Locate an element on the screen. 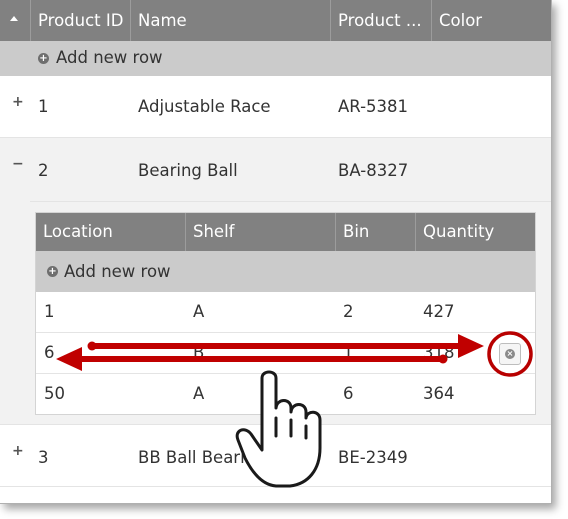 This screenshot has height=519, width=568. detail-table-row: 50 A 6 364 is located at coordinates (285, 394).